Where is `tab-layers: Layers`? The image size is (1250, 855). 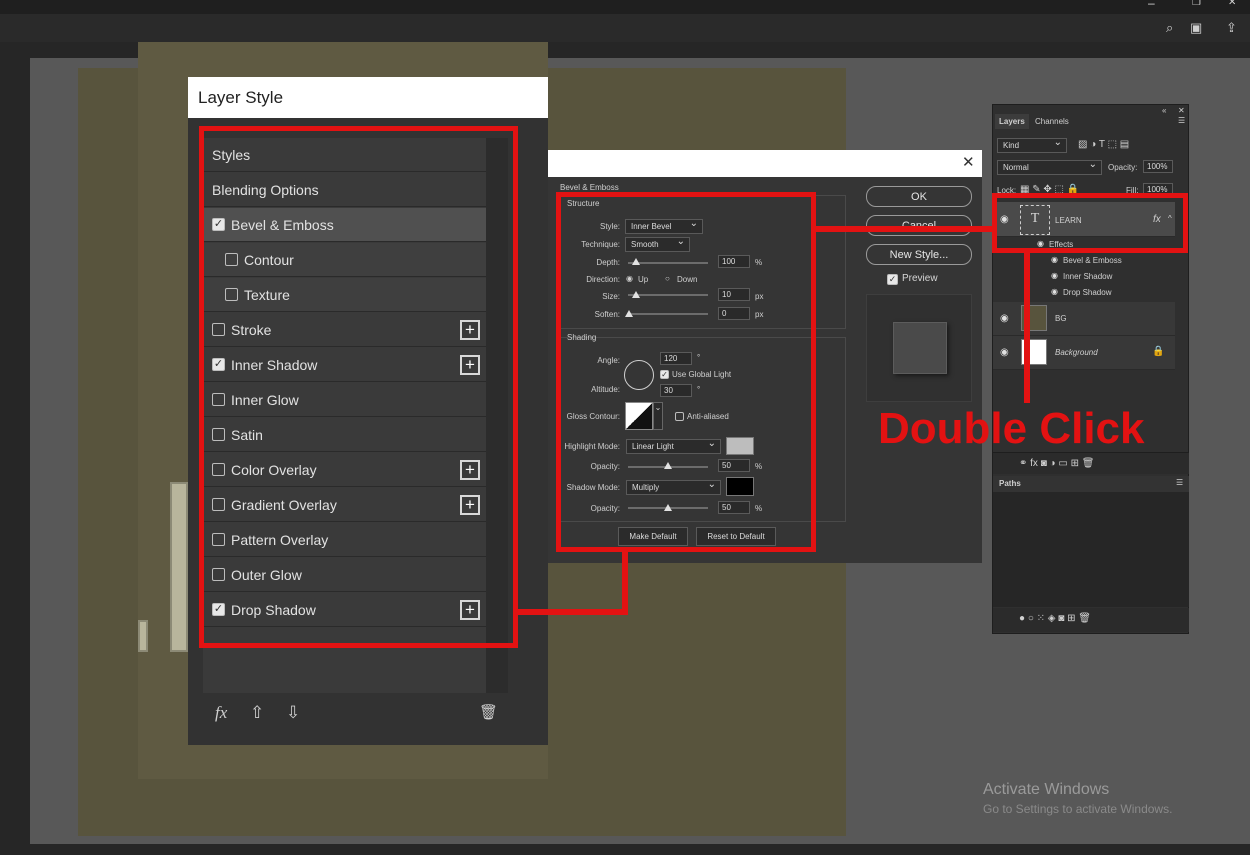 tab-layers: Layers is located at coordinates (1012, 121).